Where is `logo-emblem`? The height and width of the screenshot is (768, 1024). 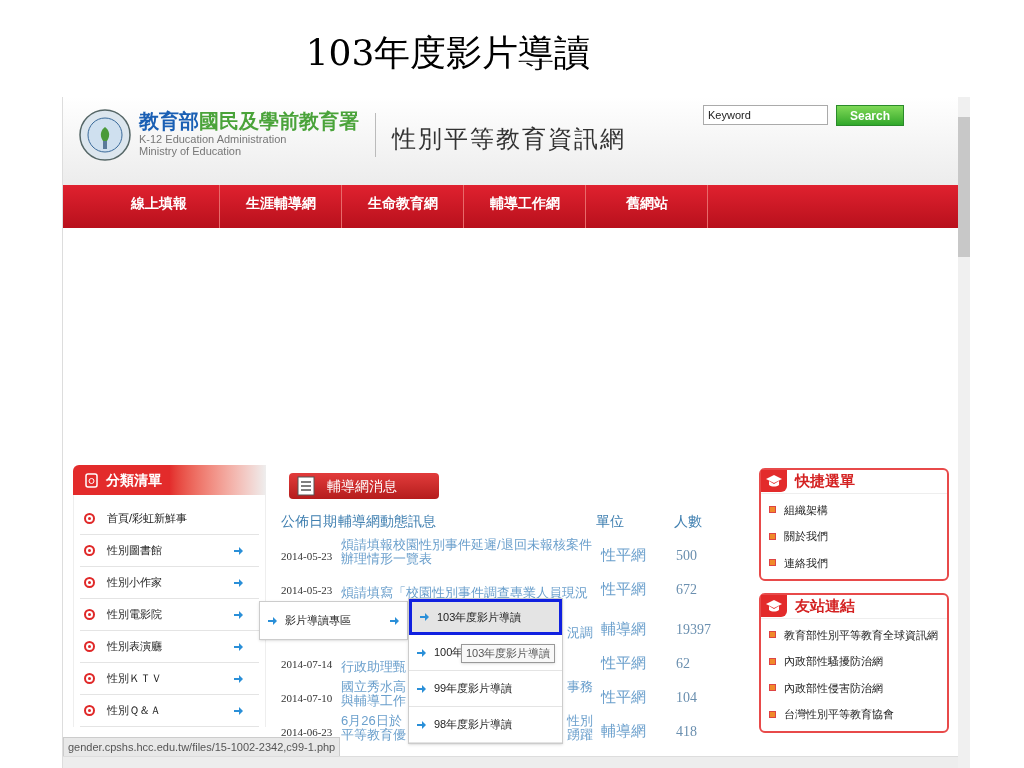 logo-emblem is located at coordinates (105, 135).